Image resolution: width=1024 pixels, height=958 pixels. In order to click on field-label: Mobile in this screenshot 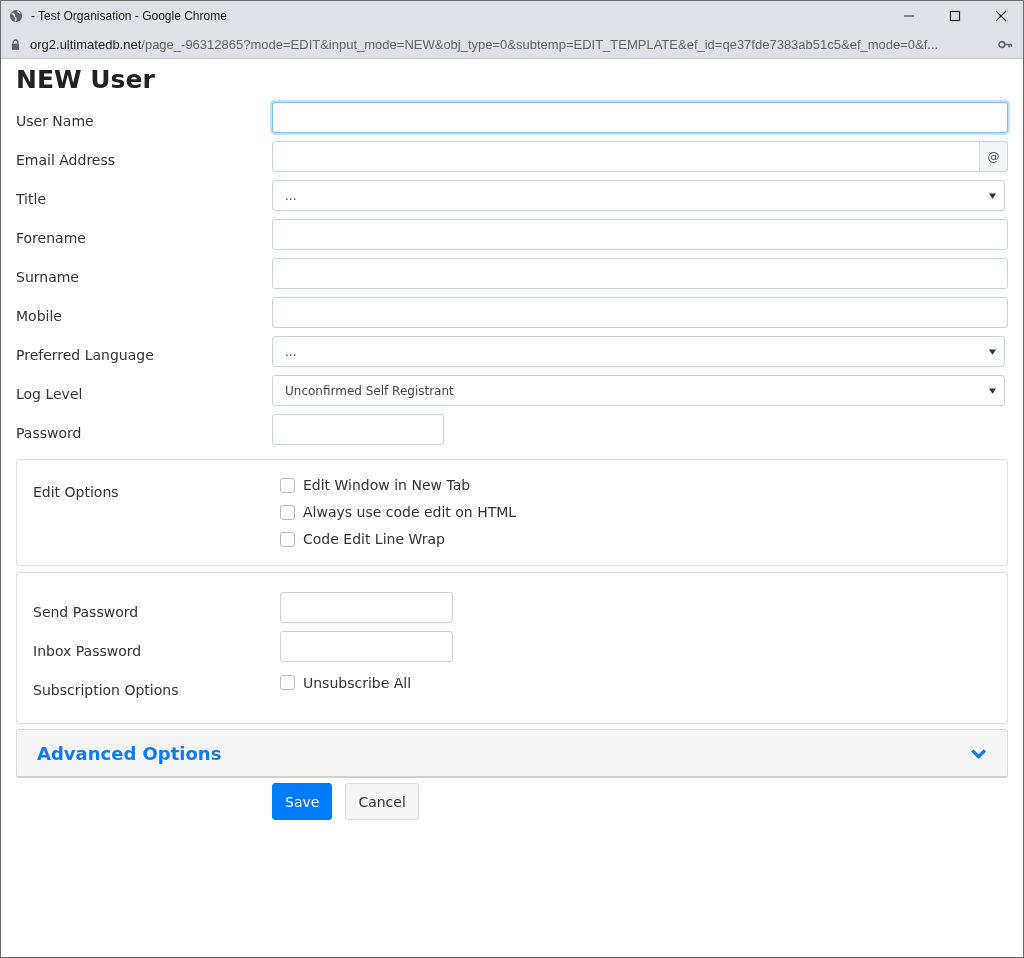, I will do `click(39, 315)`.